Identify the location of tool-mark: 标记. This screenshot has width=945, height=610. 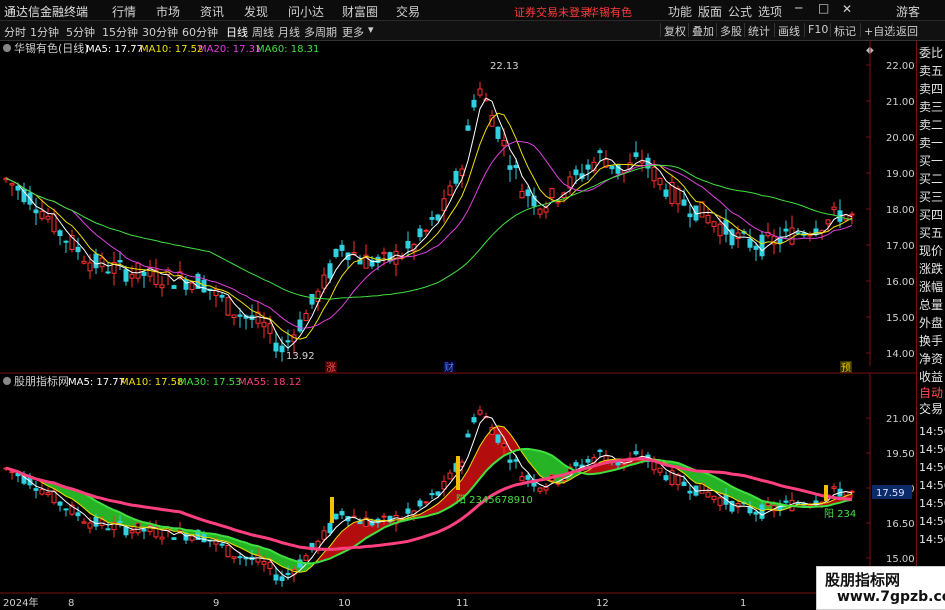
(844, 30).